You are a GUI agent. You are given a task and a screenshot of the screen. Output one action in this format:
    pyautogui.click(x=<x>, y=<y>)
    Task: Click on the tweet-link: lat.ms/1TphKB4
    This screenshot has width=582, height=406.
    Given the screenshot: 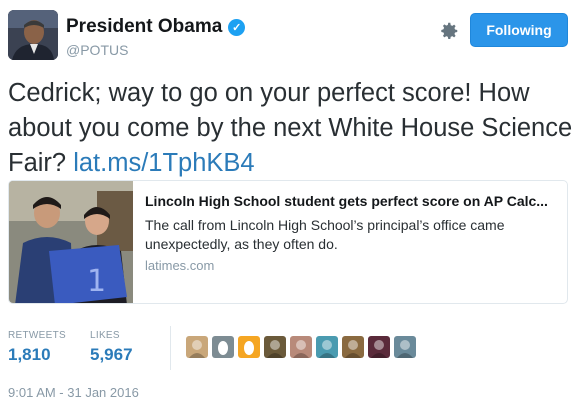 What is the action you would take?
    pyautogui.click(x=163, y=163)
    